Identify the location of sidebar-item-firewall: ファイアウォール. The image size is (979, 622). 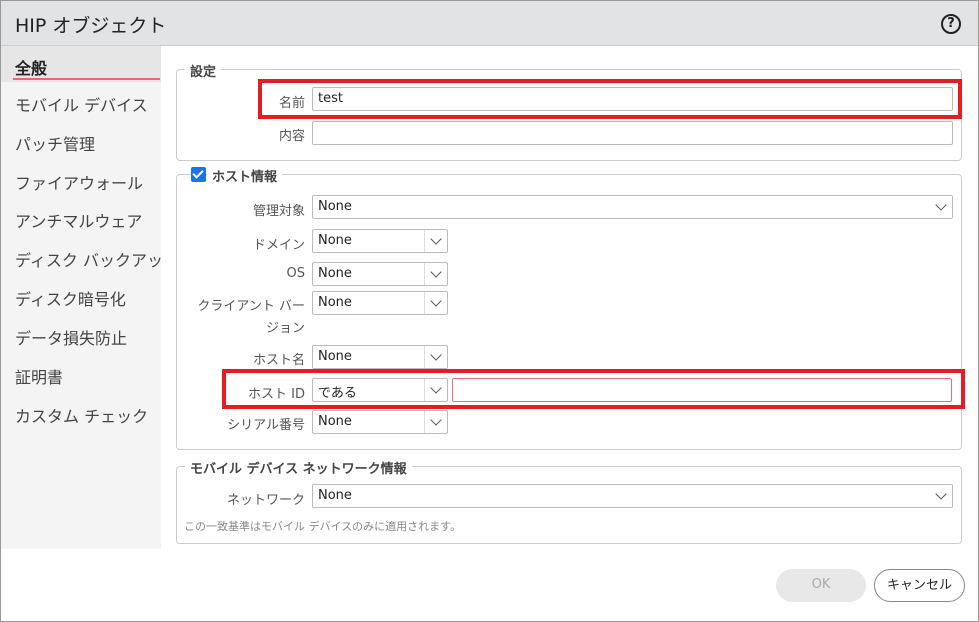
(88, 182).